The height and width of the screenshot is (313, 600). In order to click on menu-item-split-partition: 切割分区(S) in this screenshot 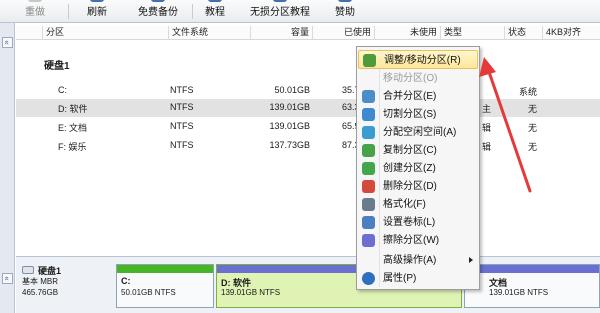, I will do `click(418, 114)`.